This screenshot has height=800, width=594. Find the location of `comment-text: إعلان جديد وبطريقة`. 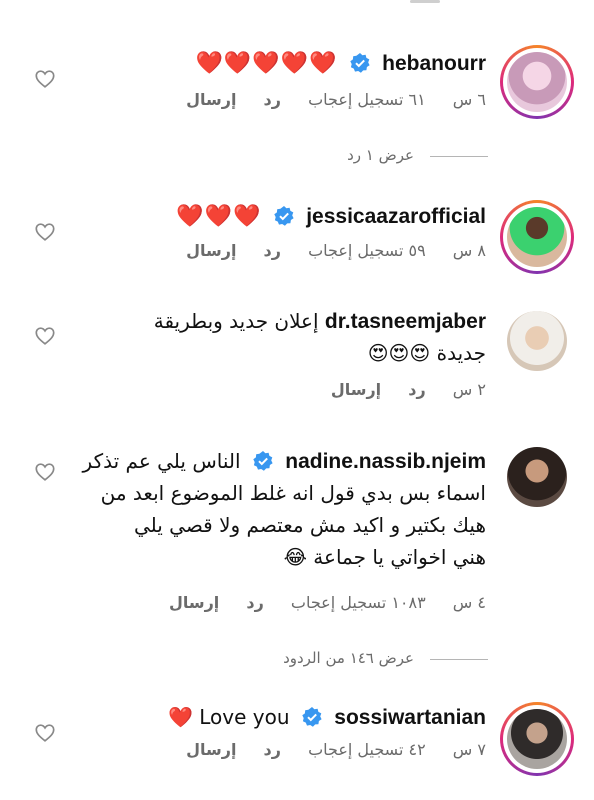

comment-text: إعلان جديد وبطريقة is located at coordinates (236, 321).